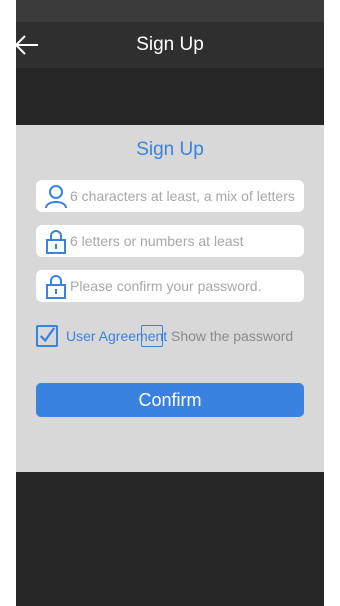 The width and height of the screenshot is (340, 606). Describe the element at coordinates (152, 336) in the screenshot. I see `show-password-checkbox` at that location.